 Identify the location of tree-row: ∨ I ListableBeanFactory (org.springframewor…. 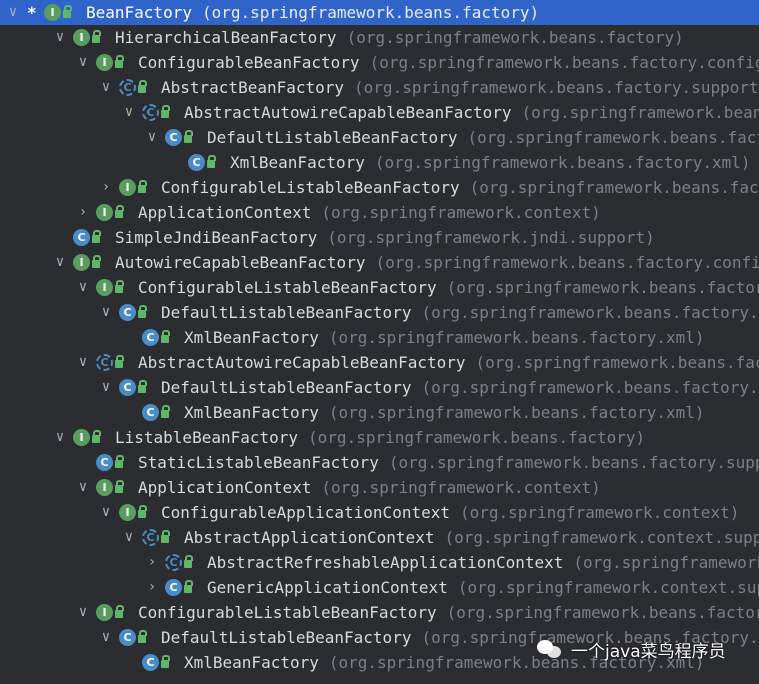
(379, 437).